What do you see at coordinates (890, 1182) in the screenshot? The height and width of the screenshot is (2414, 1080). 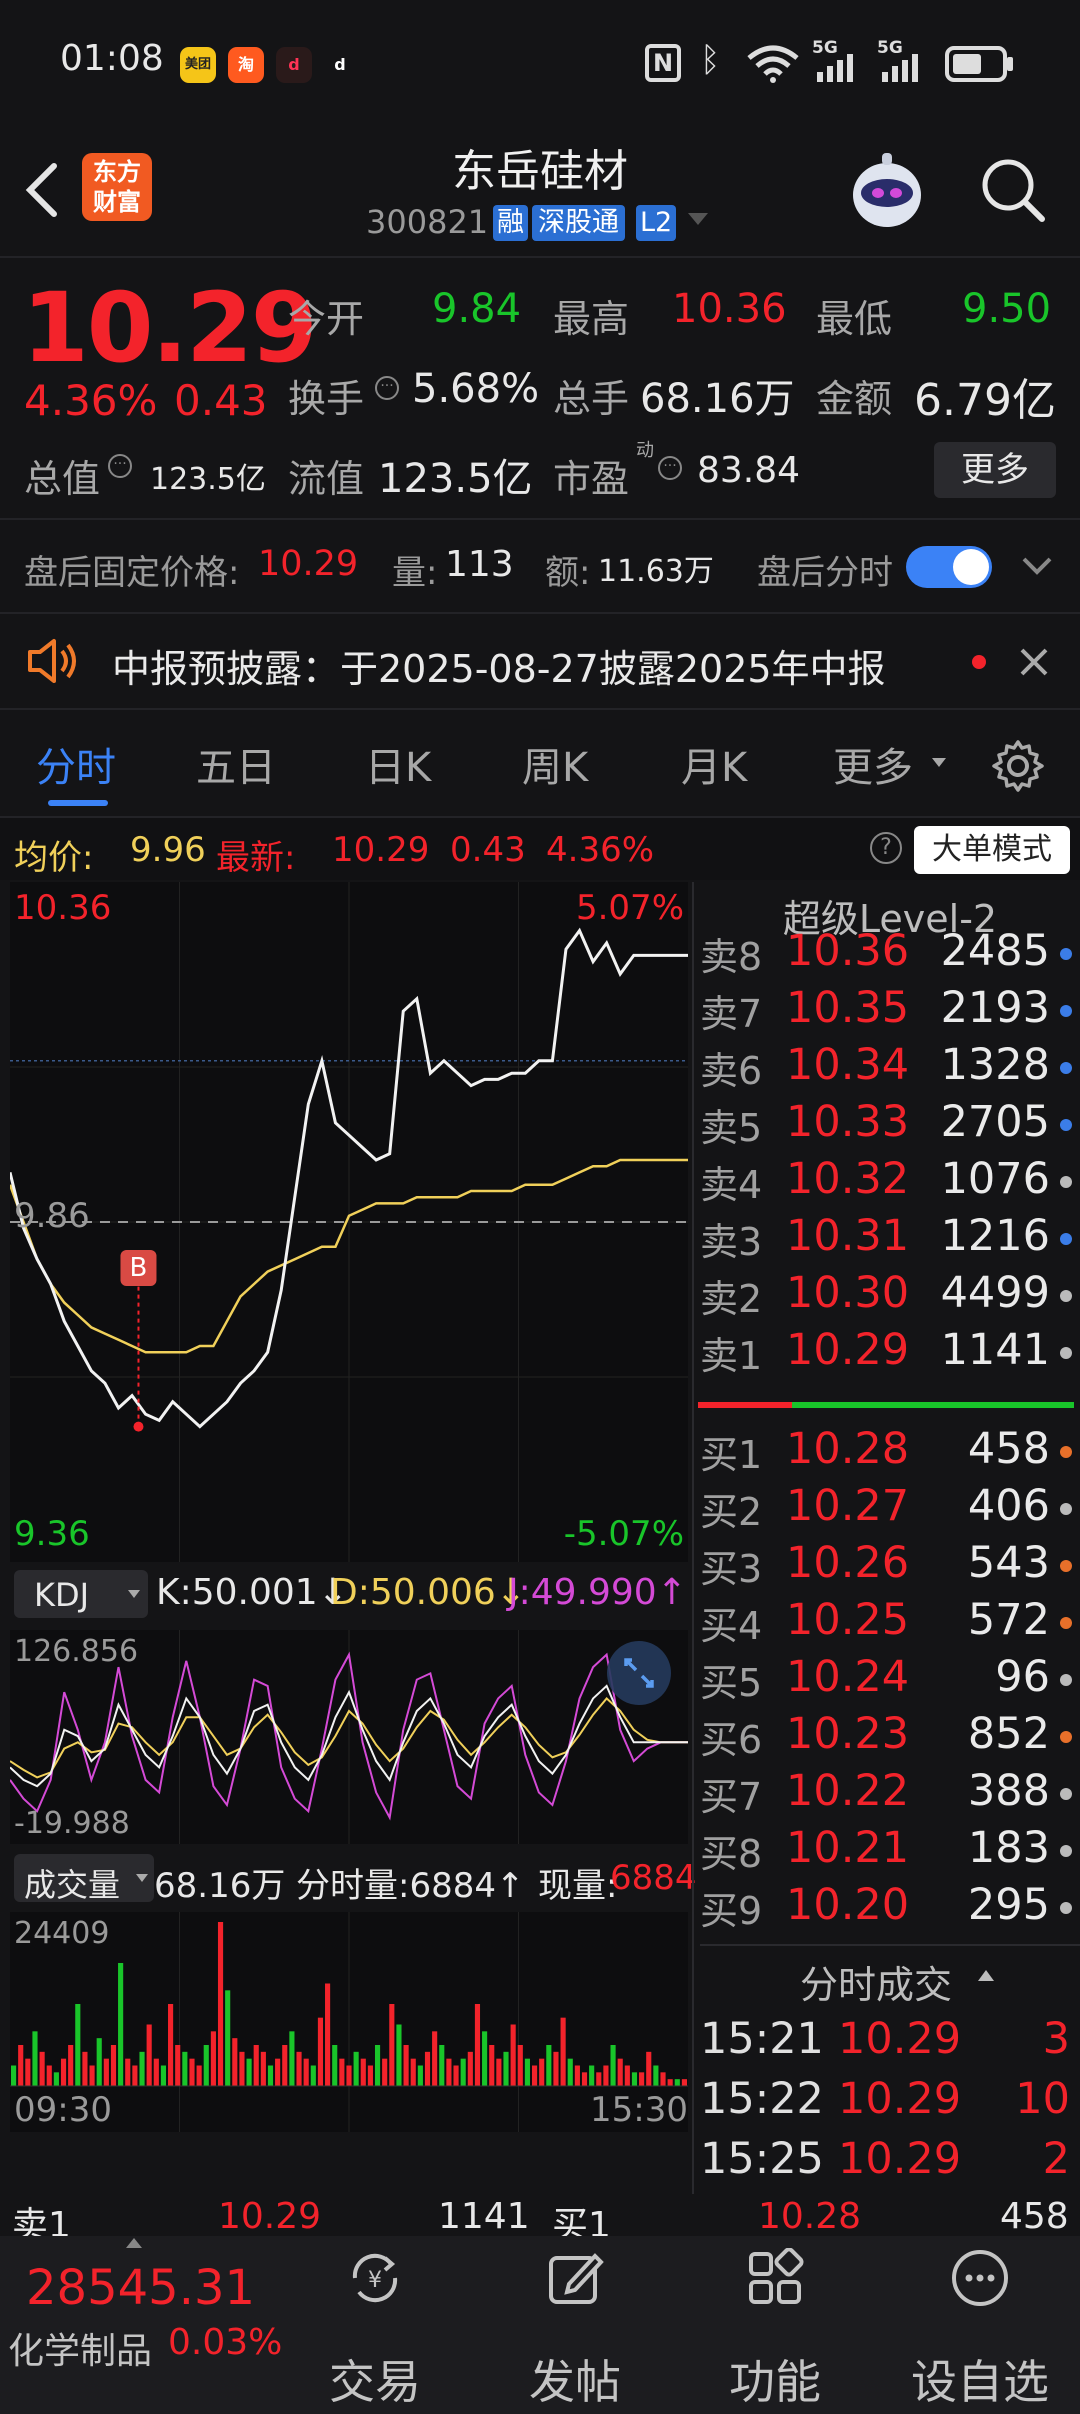 I see `ask-row: 卖4 10.32 1076` at bounding box center [890, 1182].